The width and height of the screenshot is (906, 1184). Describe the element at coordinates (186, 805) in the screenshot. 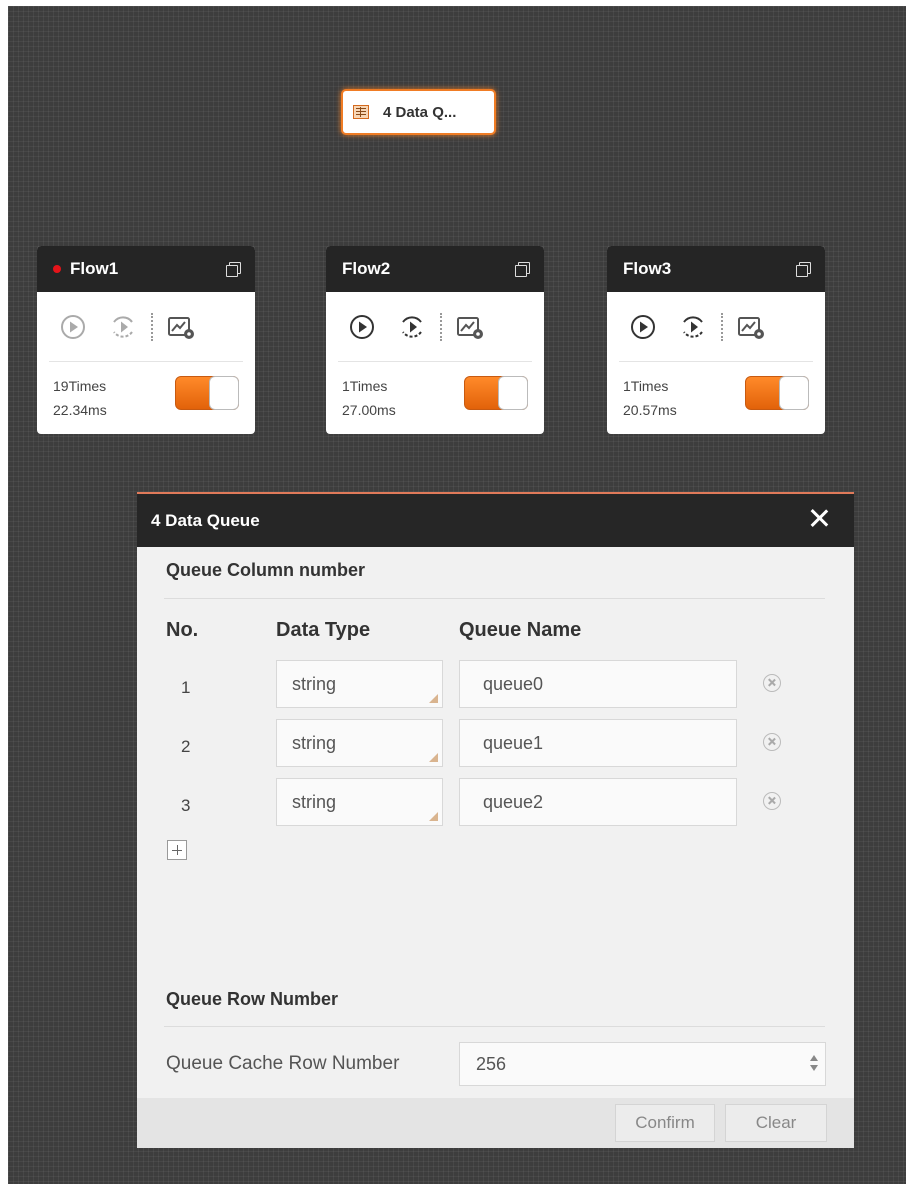

I see `row-number: 3` at that location.